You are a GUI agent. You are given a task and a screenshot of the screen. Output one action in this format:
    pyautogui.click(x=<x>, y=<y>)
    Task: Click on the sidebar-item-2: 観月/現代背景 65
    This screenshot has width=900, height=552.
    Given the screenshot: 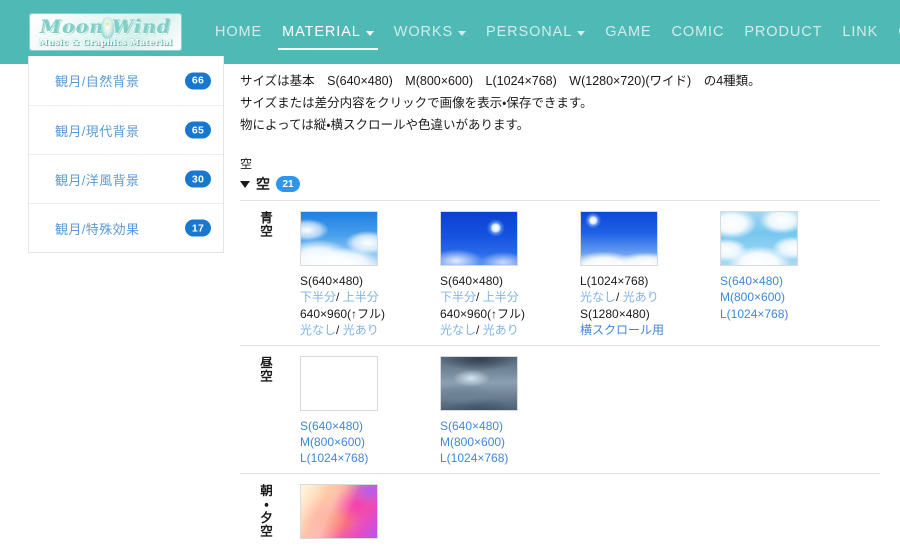 What is the action you would take?
    pyautogui.click(x=126, y=129)
    